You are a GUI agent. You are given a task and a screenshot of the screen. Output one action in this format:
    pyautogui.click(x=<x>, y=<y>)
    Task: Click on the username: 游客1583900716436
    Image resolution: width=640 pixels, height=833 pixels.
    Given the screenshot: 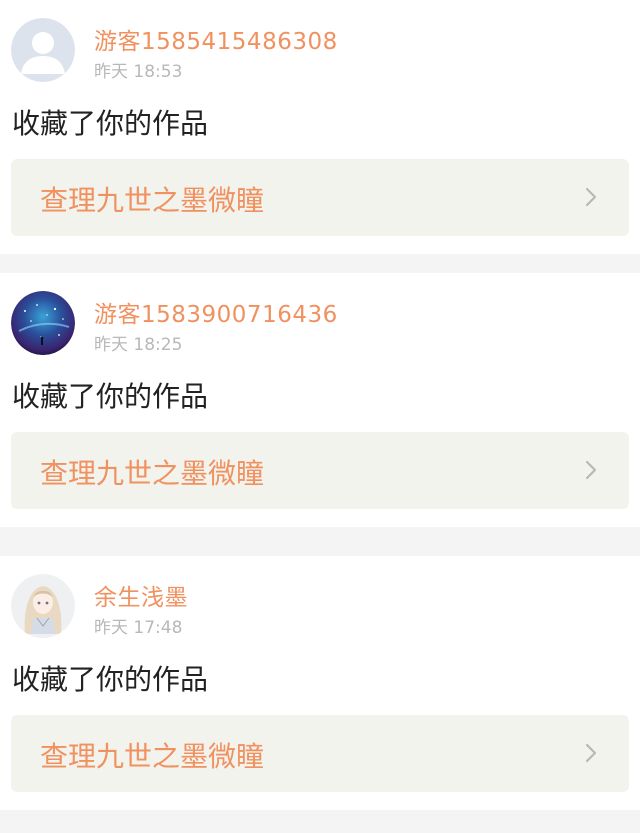 What is the action you would take?
    pyautogui.click(x=216, y=312)
    